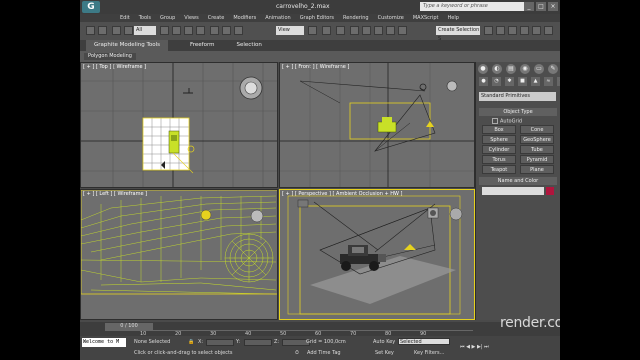 The height and width of the screenshot is (360, 640). What do you see at coordinates (390, 30) in the screenshot?
I see `spinner-snap-icon` at bounding box center [390, 30].